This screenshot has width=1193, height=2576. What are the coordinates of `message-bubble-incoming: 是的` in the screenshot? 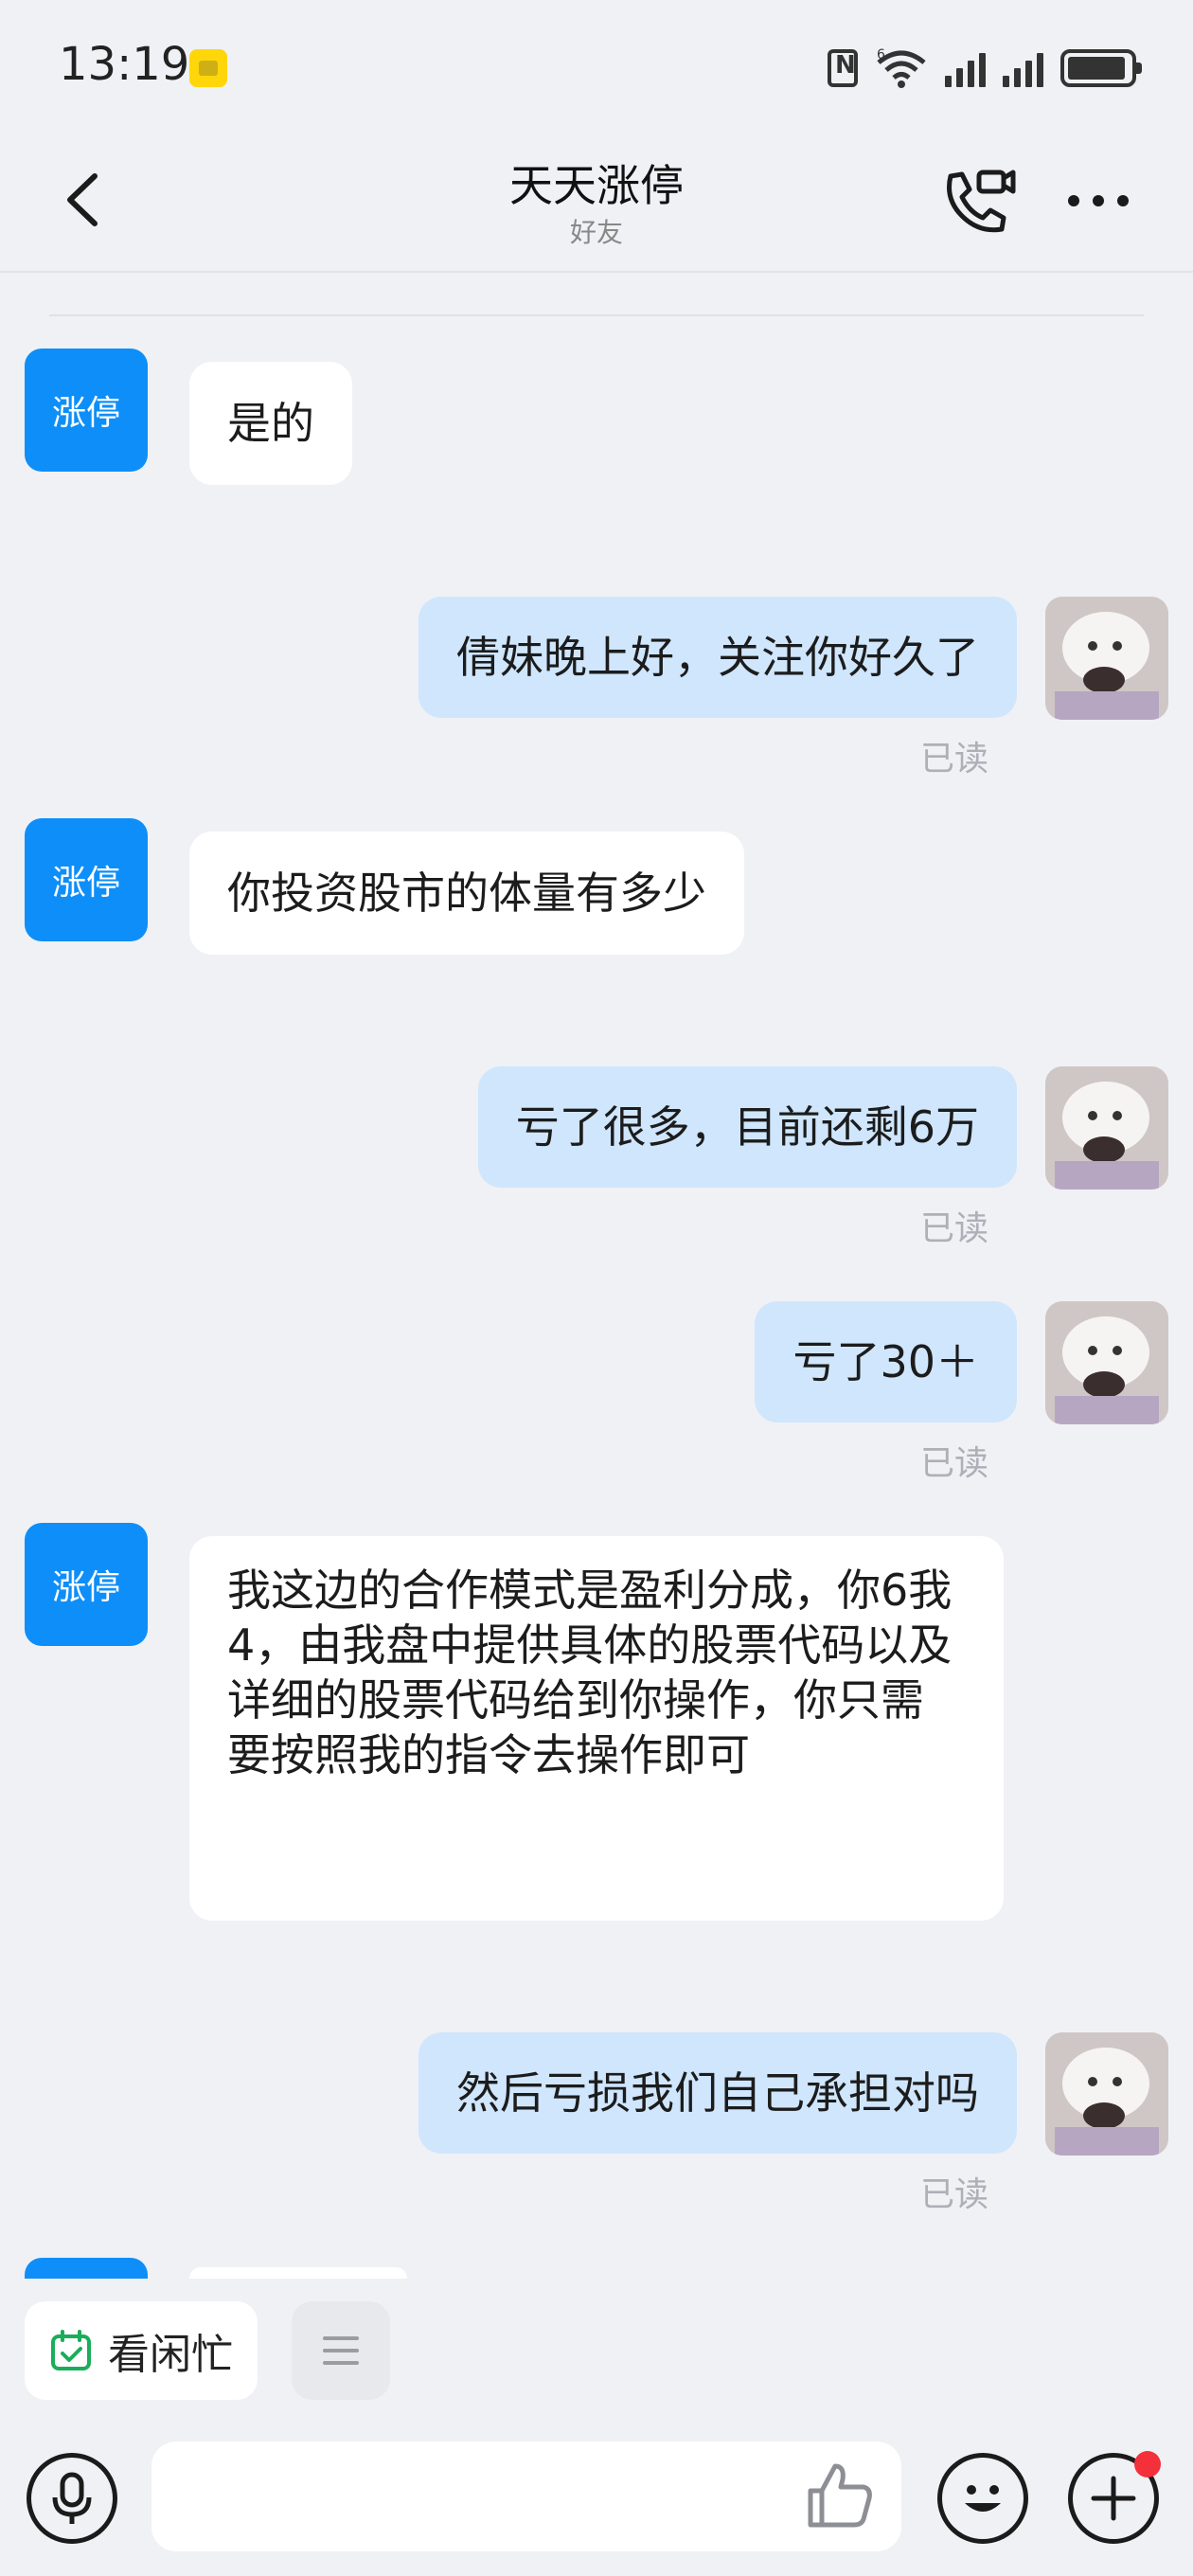 It's located at (270, 423).